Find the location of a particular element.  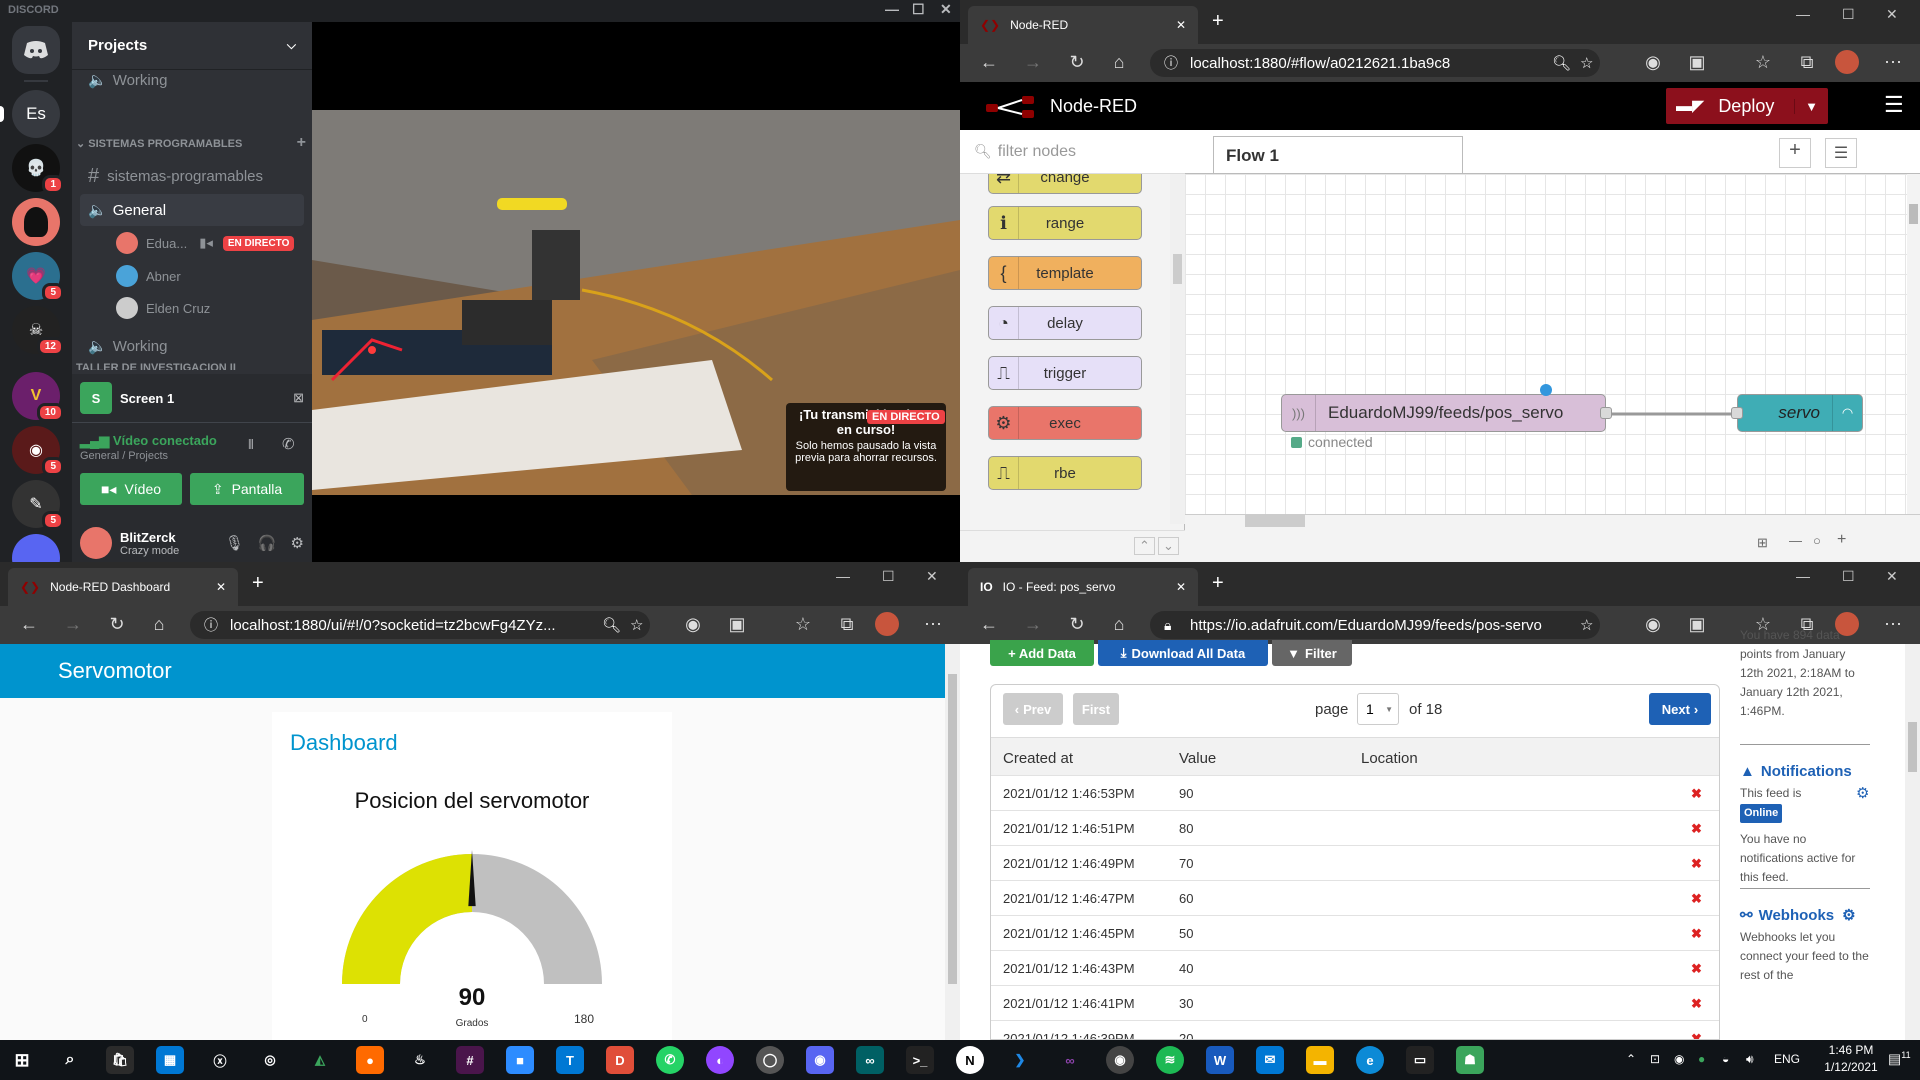

list-flows-icon: ☰ is located at coordinates (1841, 153).